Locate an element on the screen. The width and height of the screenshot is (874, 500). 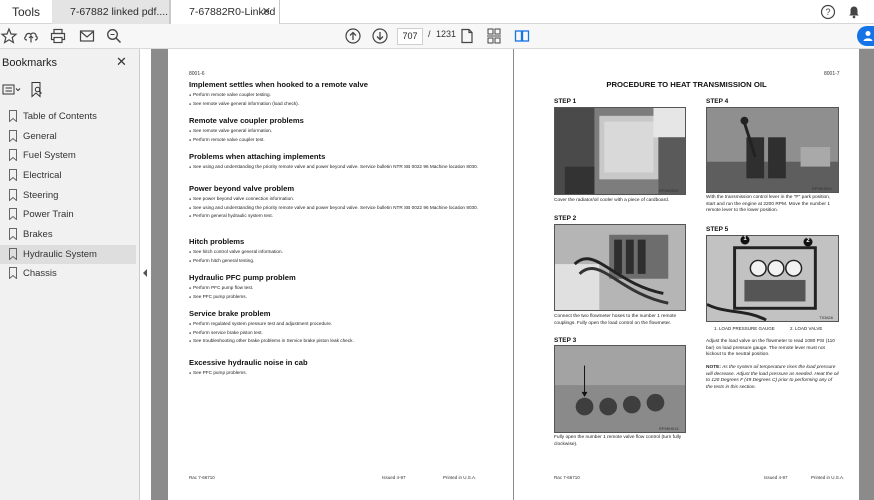
page-total: 1231 is located at coordinates (446, 34).